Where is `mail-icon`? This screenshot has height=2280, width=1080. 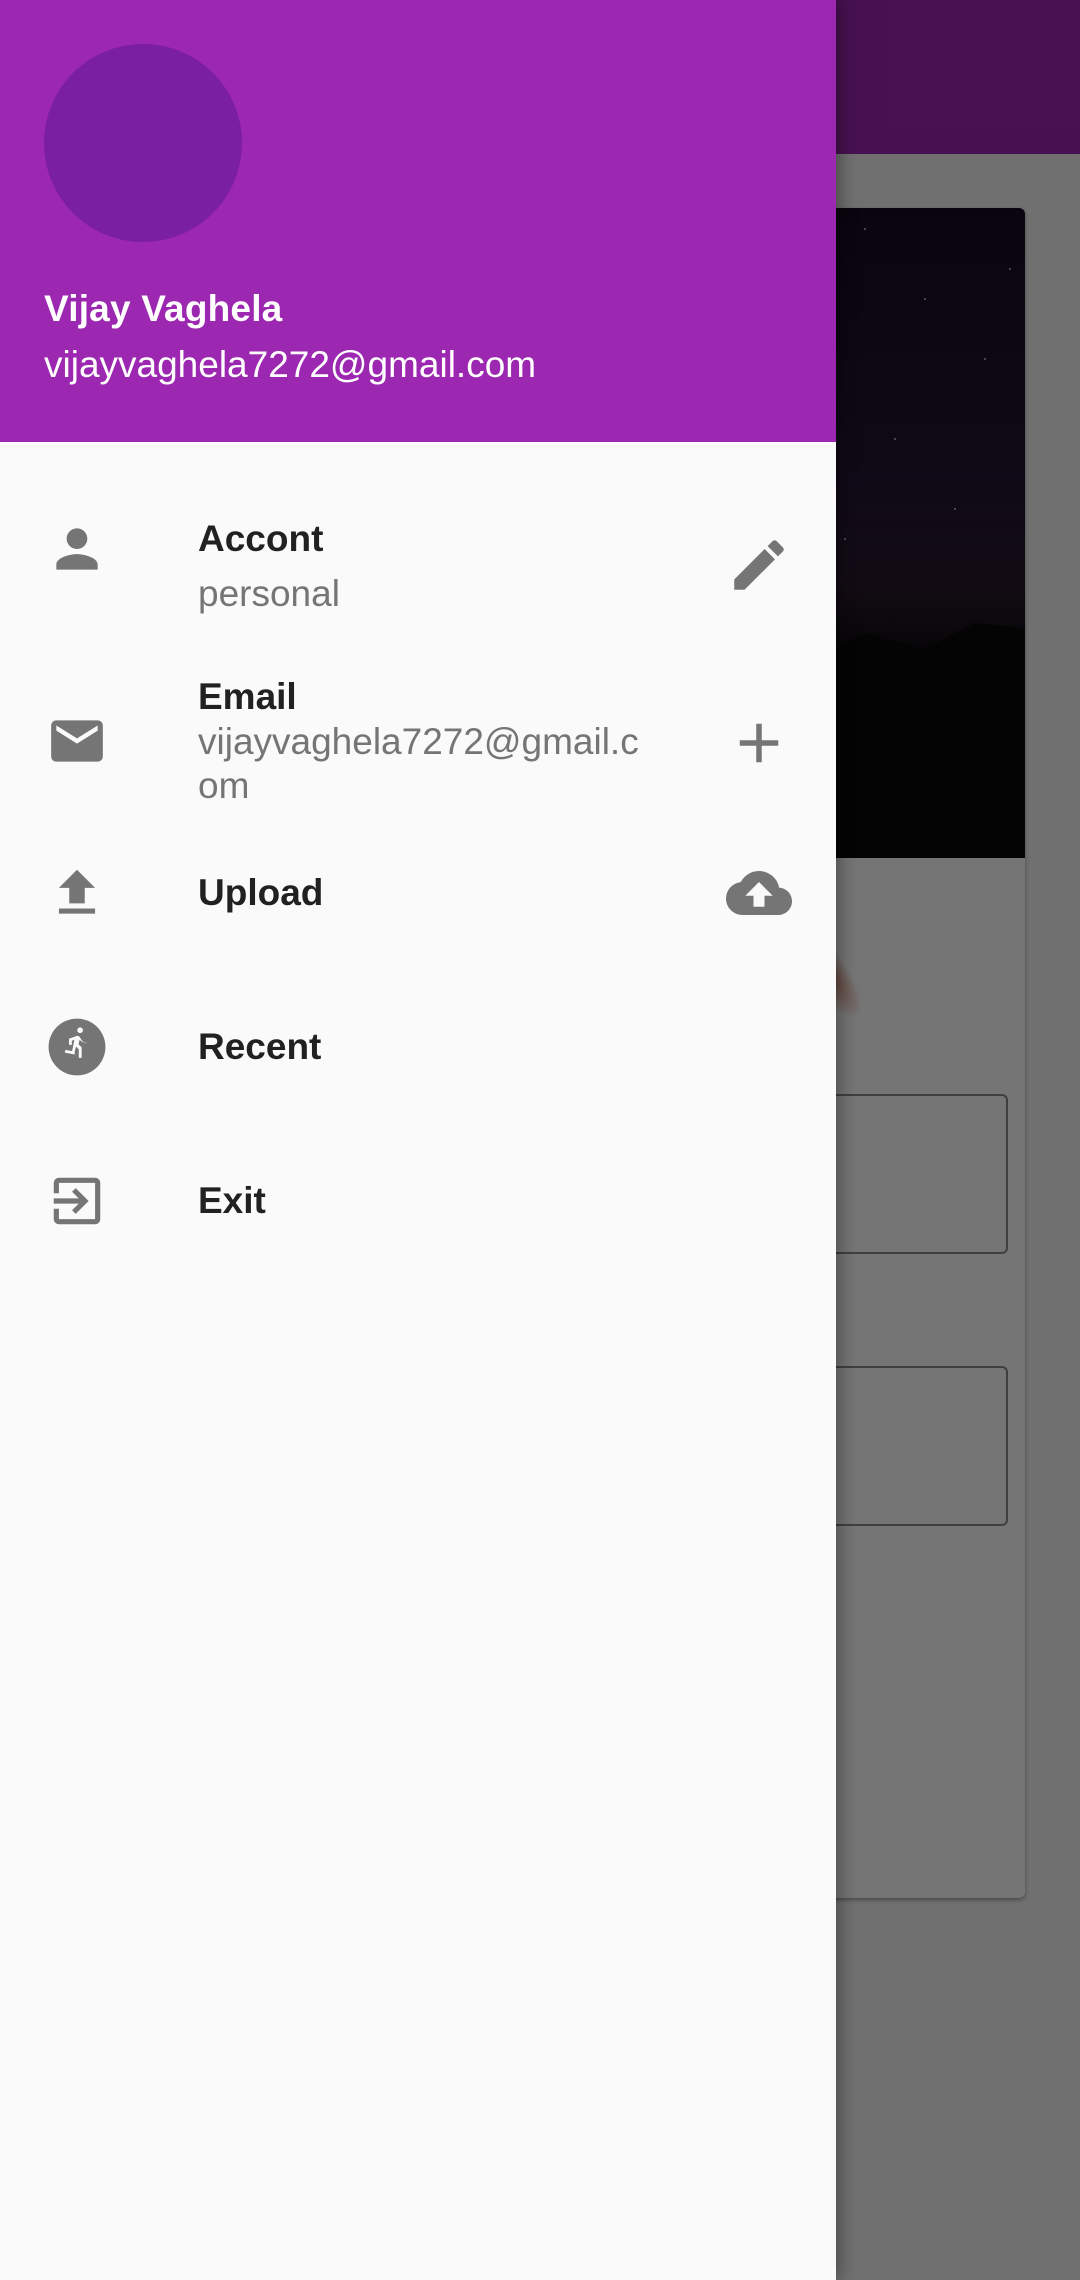
mail-icon is located at coordinates (77, 741).